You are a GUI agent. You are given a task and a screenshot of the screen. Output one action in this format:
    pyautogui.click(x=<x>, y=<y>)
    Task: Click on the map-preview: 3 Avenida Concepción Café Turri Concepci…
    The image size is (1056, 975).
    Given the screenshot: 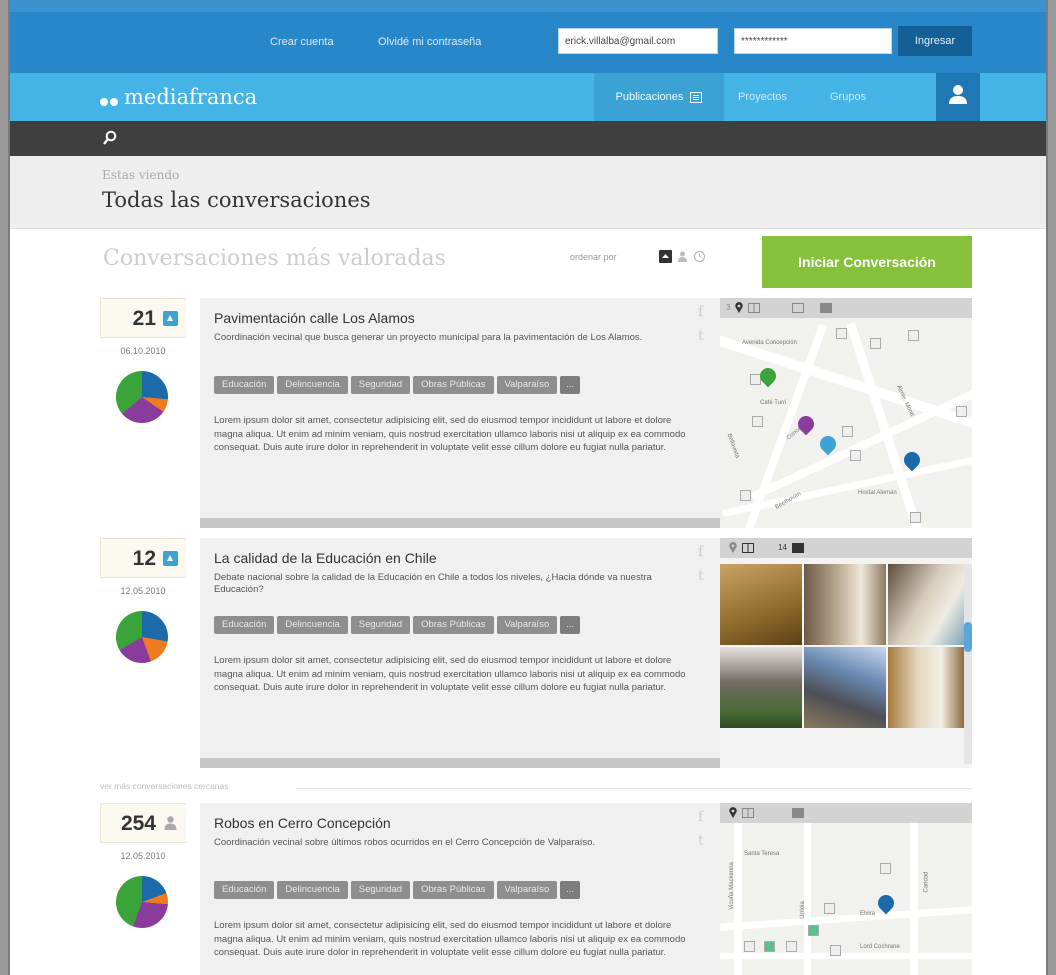 What is the action you would take?
    pyautogui.click(x=846, y=413)
    